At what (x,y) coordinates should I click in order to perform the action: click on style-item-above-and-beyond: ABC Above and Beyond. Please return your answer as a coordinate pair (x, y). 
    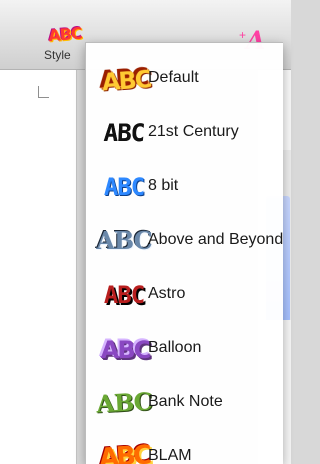
    Looking at the image, I should click on (189, 240).